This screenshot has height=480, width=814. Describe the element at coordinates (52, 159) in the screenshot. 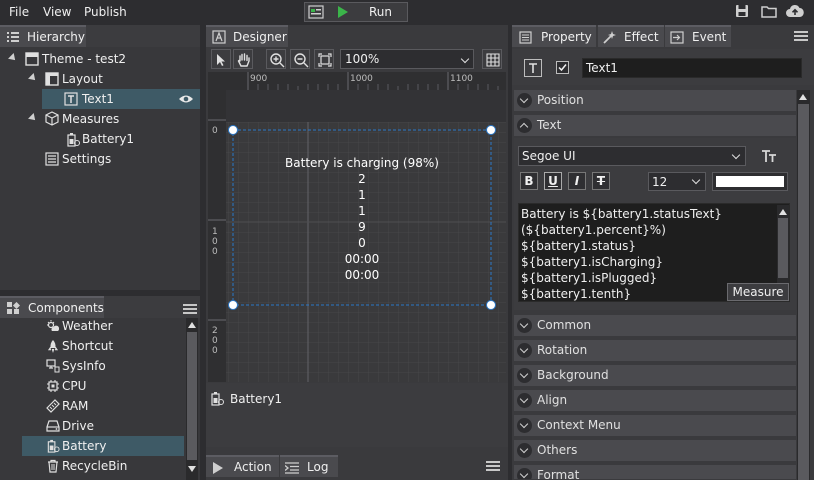

I see `settings-icon` at that location.